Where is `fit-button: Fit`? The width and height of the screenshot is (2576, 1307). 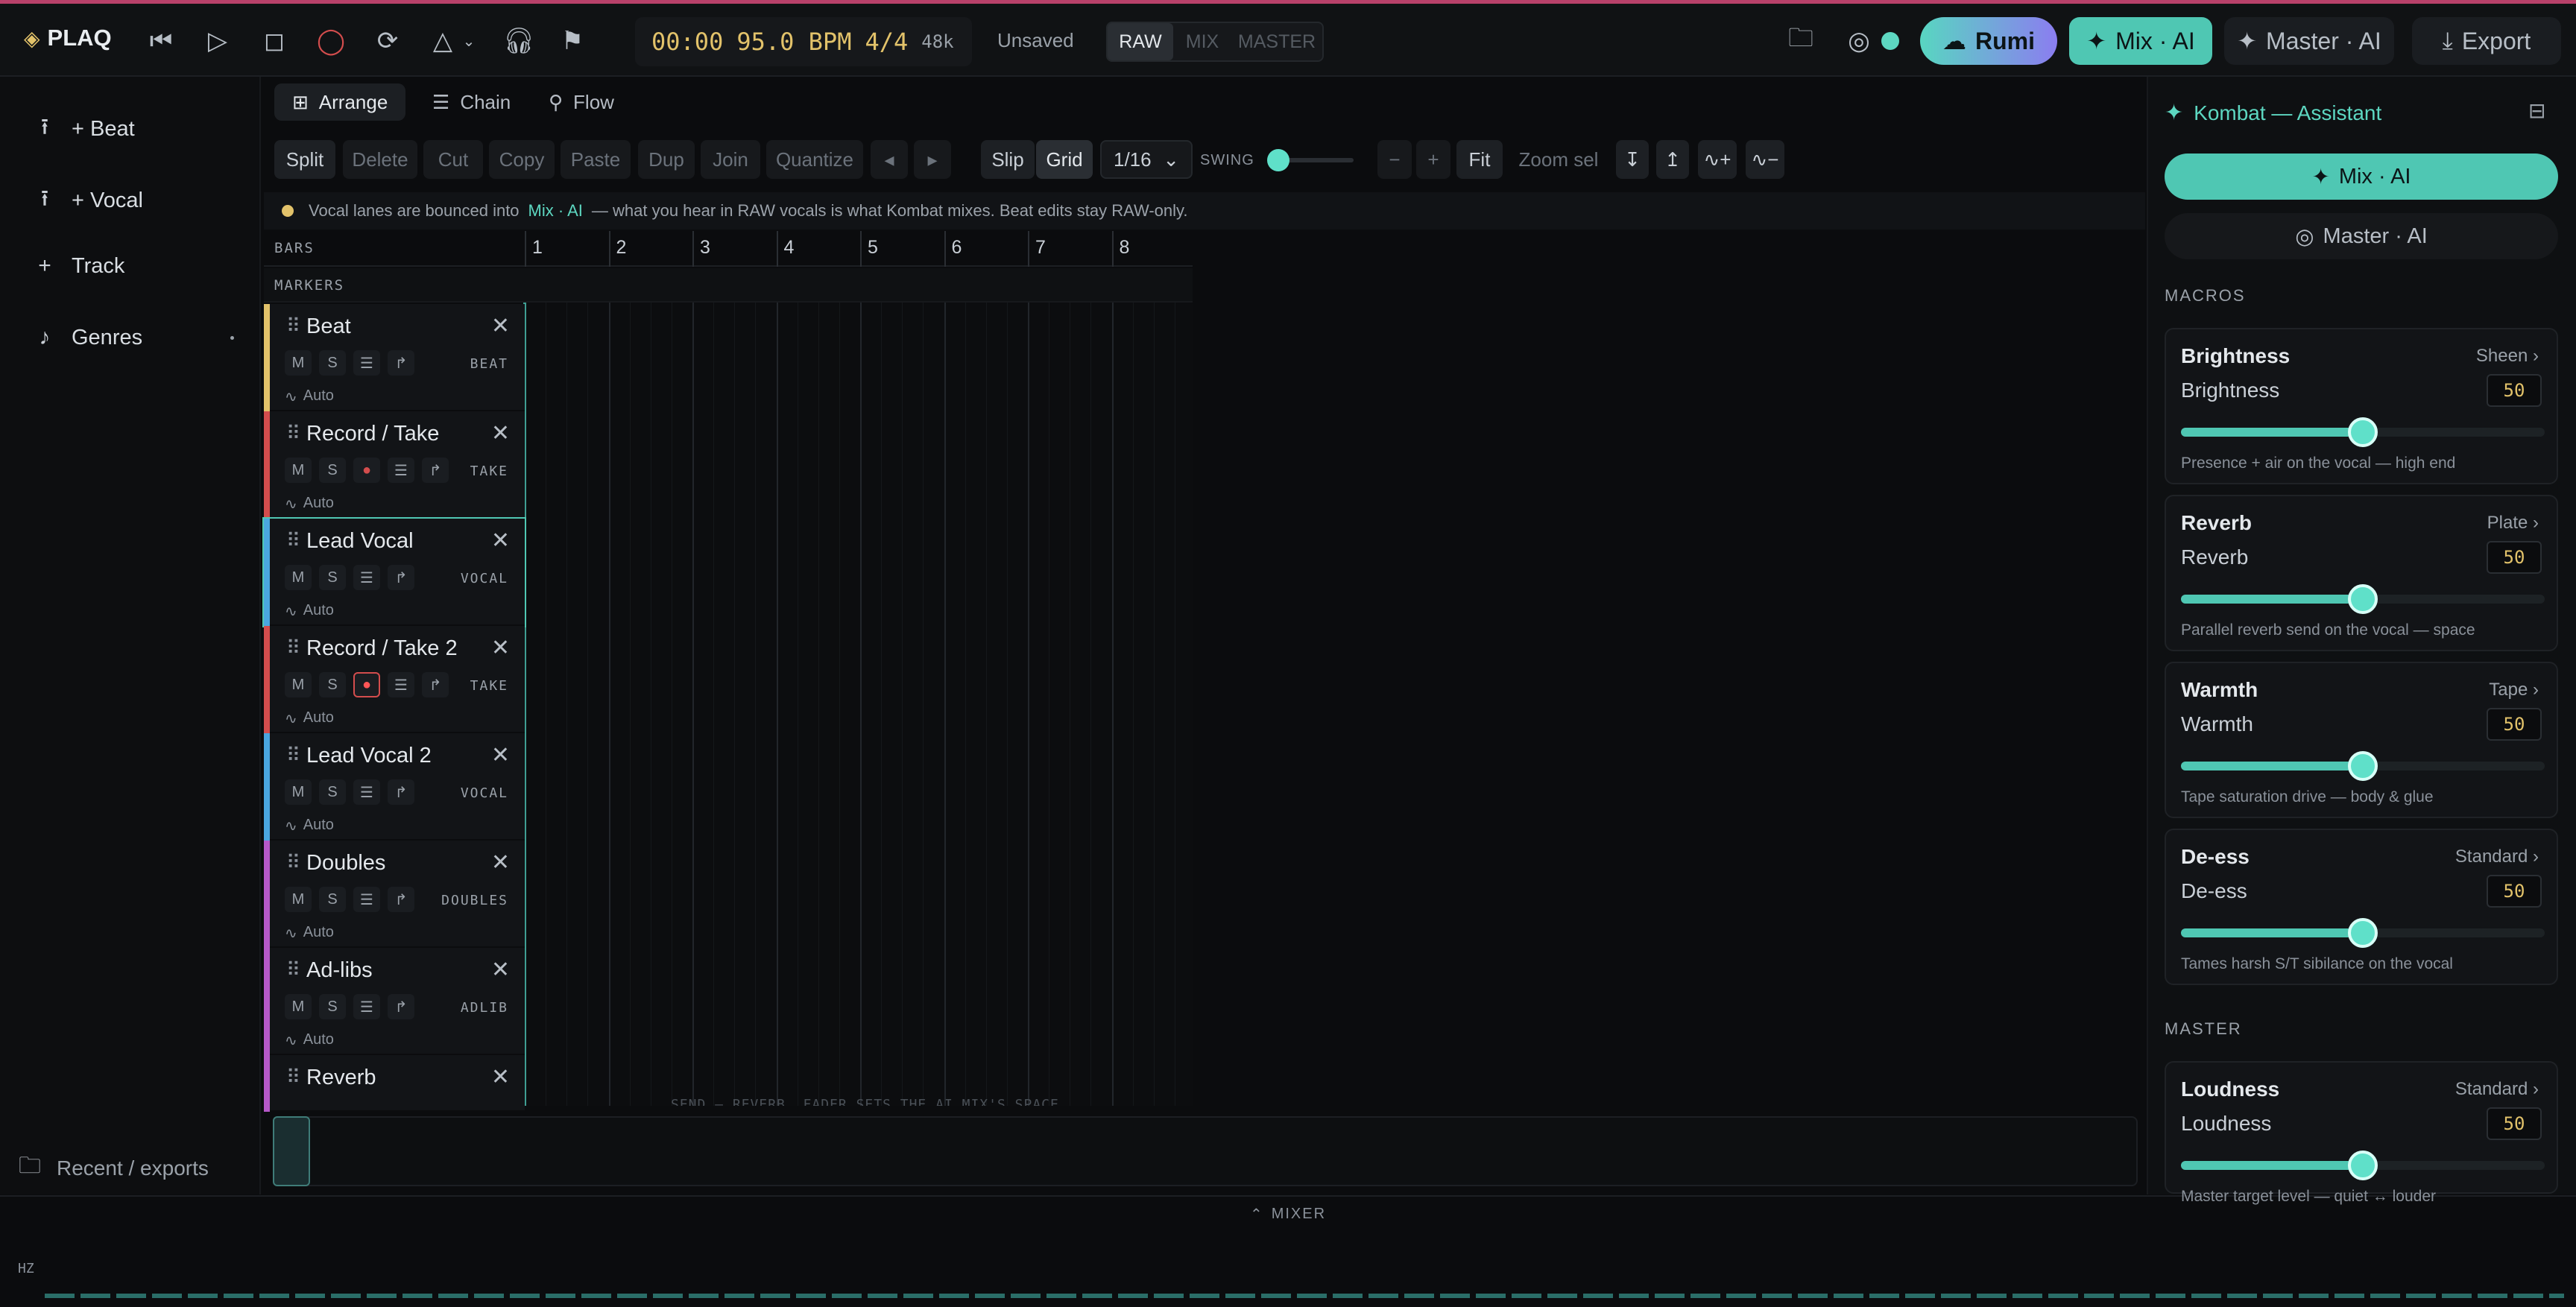
fit-button: Fit is located at coordinates (1479, 159).